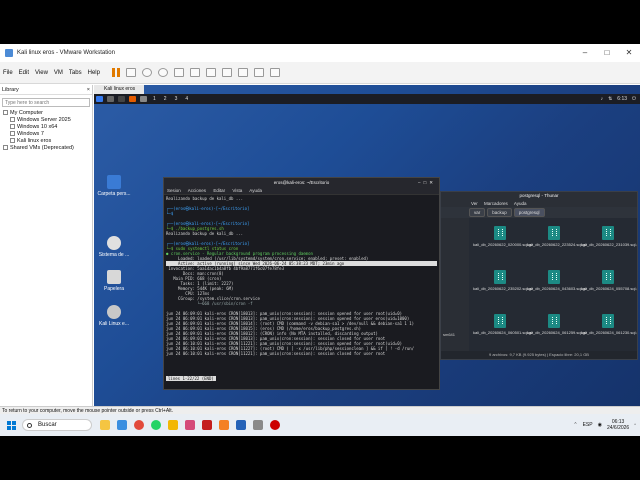 The image size is (640, 480). What do you see at coordinates (174, 190) in the screenshot?
I see `terminal-menu-sesion: Sesion` at bounding box center [174, 190].